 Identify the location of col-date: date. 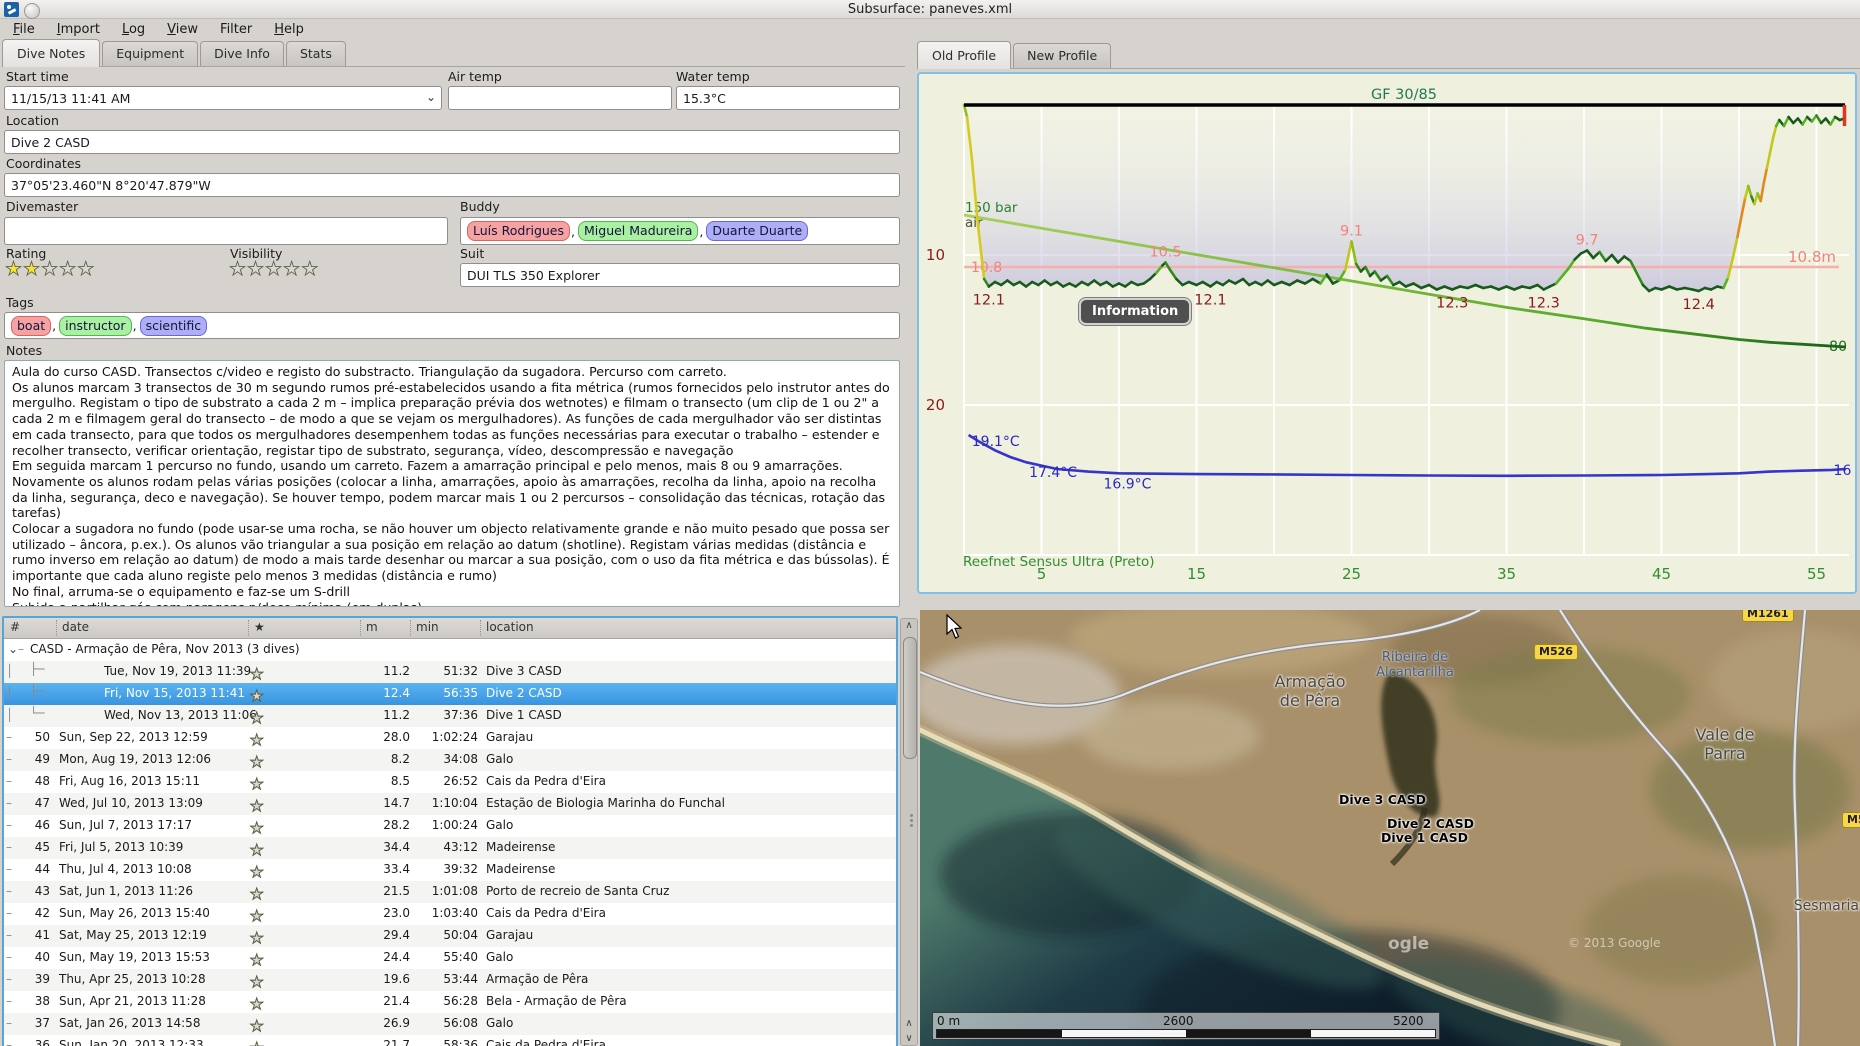
(75, 627).